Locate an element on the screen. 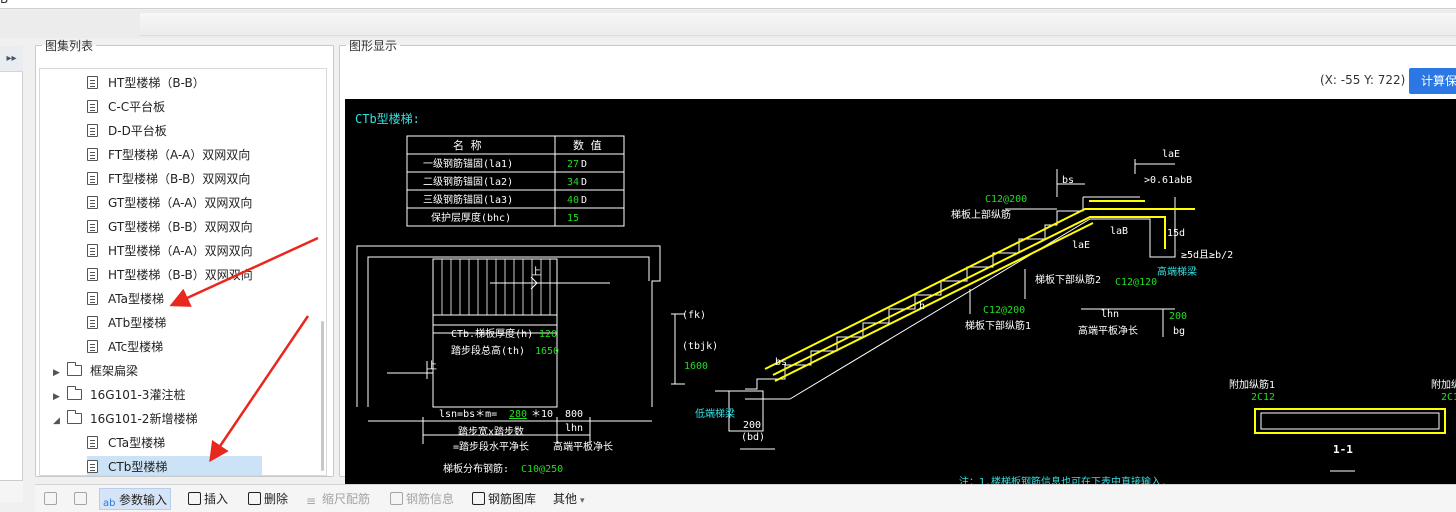 The width and height of the screenshot is (1456, 512). tree-scrollbar is located at coordinates (322, 396).